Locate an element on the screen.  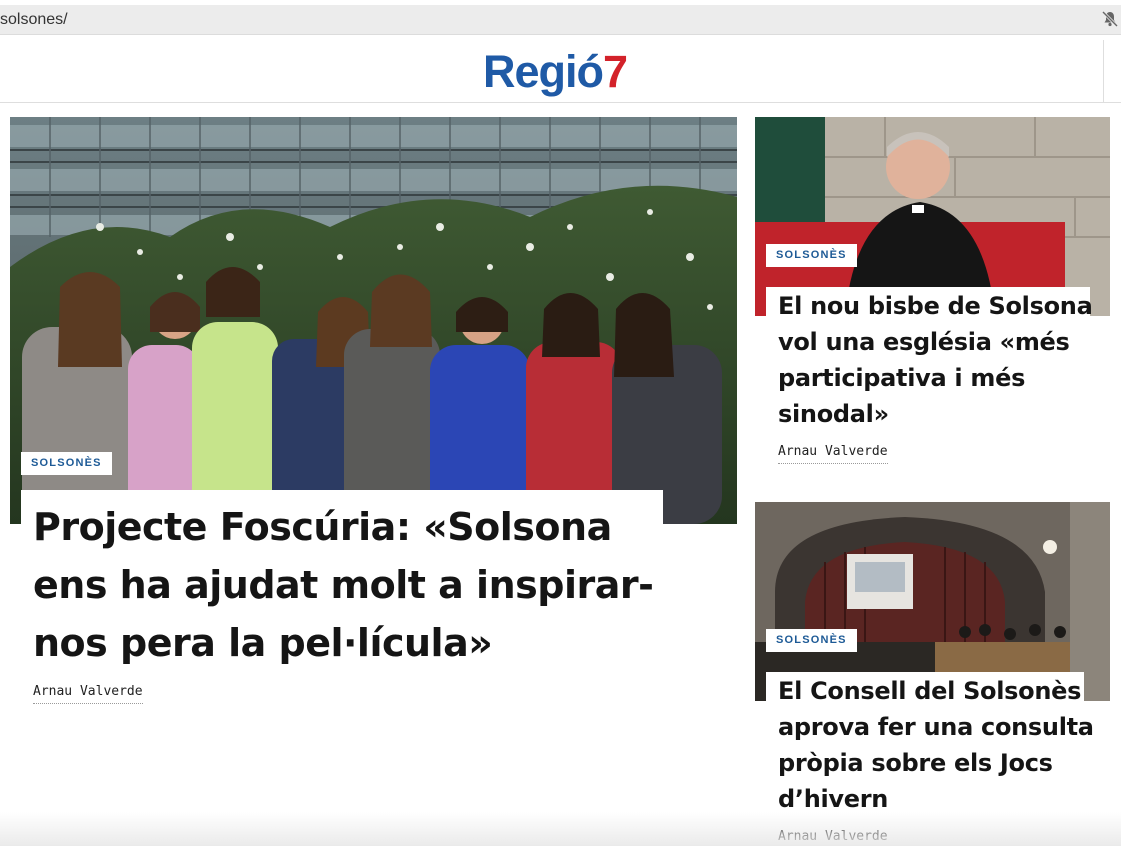
headline-line: Projecte Foscúria: «Solsona is located at coordinates (322, 527).